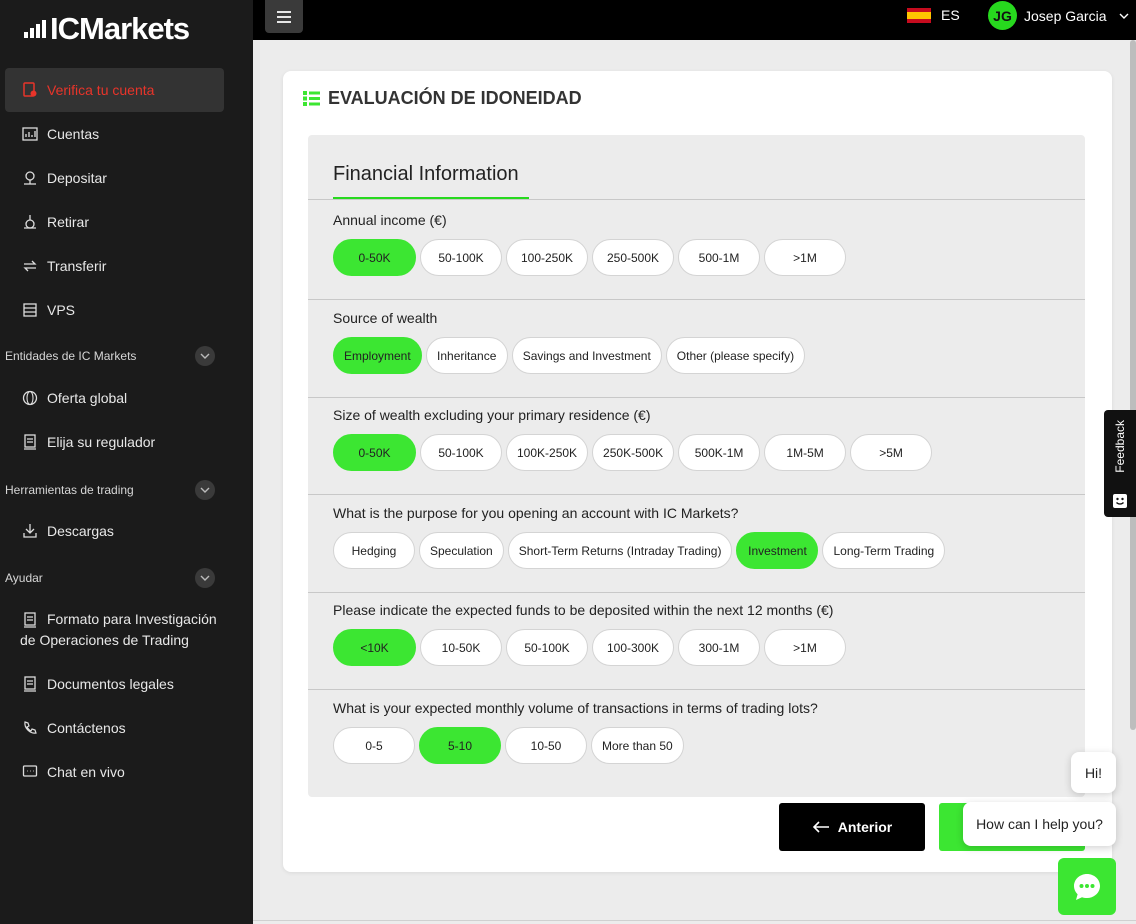  Describe the element at coordinates (891, 452) in the screenshot. I see `option-button: >5M` at that location.